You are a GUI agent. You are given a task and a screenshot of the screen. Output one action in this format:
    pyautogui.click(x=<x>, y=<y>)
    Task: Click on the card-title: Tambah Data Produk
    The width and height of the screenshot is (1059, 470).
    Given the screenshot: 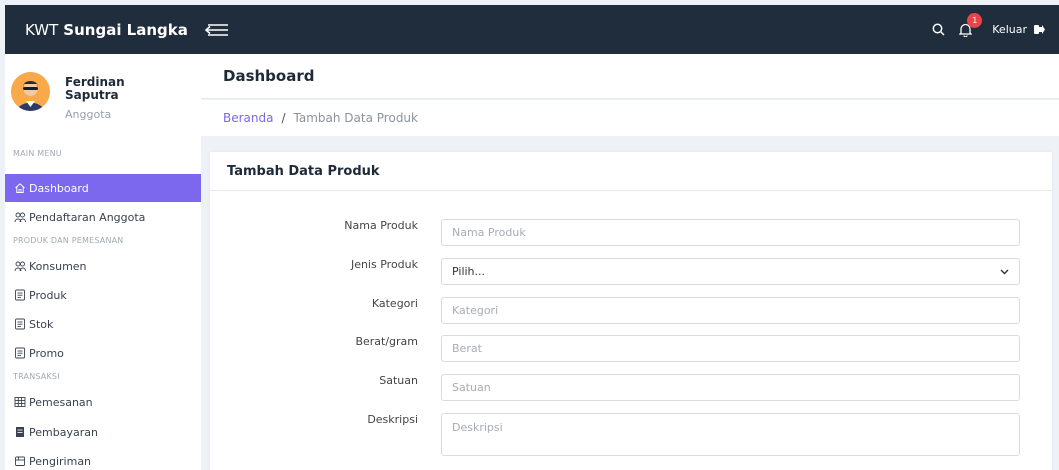 What is the action you would take?
    pyautogui.click(x=631, y=171)
    